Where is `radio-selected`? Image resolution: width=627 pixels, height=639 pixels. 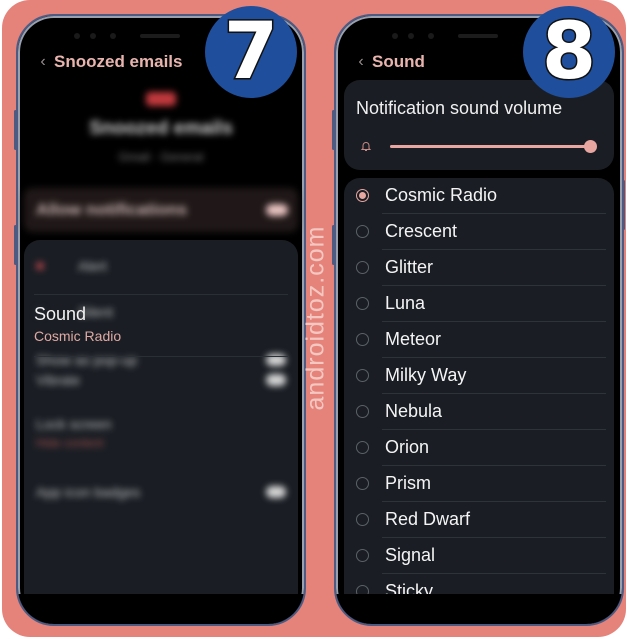
radio-selected is located at coordinates (362, 195).